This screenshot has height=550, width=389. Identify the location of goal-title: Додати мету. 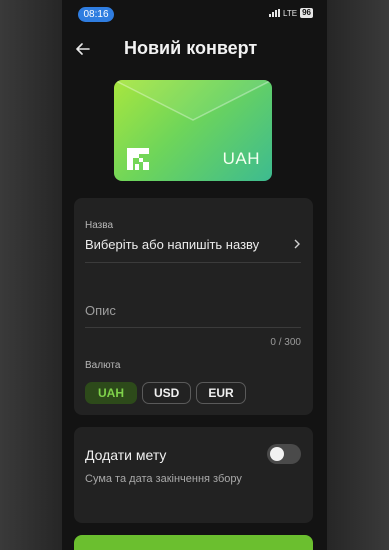
(126, 455).